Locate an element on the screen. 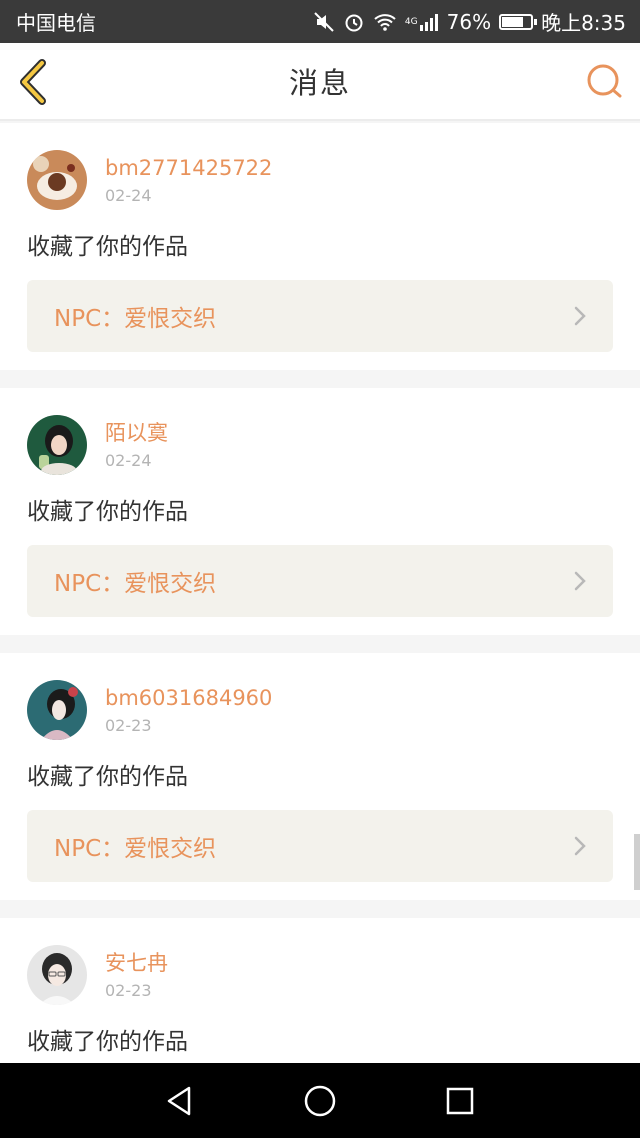 The image size is (640, 1138). network-label: 4G is located at coordinates (411, 21).